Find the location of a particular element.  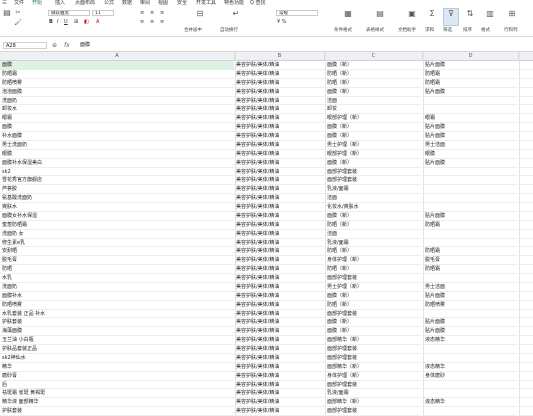

cell-d: 身体磨砂 is located at coordinates (470, 376).